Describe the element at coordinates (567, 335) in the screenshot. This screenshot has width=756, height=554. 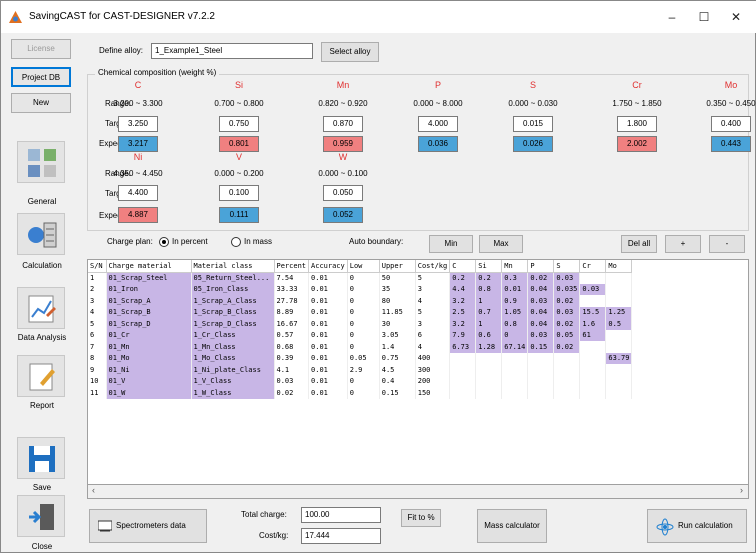
I see `table-cell: 0.05` at that location.